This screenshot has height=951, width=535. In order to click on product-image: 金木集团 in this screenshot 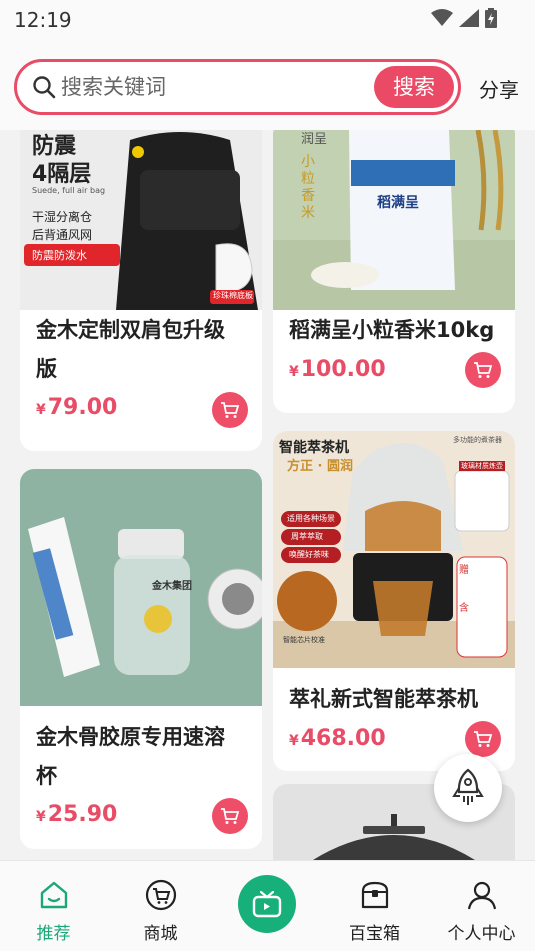, I will do `click(141, 587)`.